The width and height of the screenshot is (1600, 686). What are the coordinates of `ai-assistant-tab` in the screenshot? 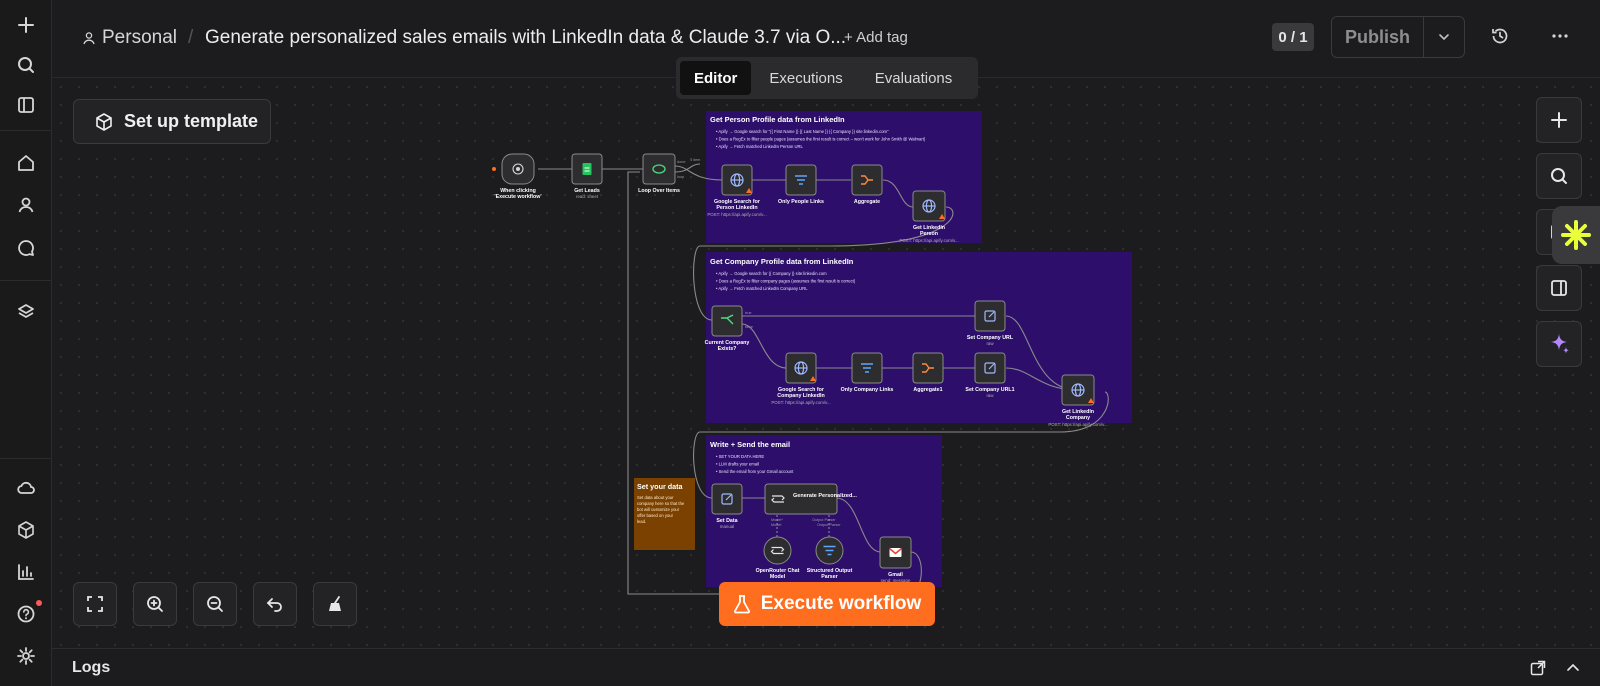 It's located at (1576, 235).